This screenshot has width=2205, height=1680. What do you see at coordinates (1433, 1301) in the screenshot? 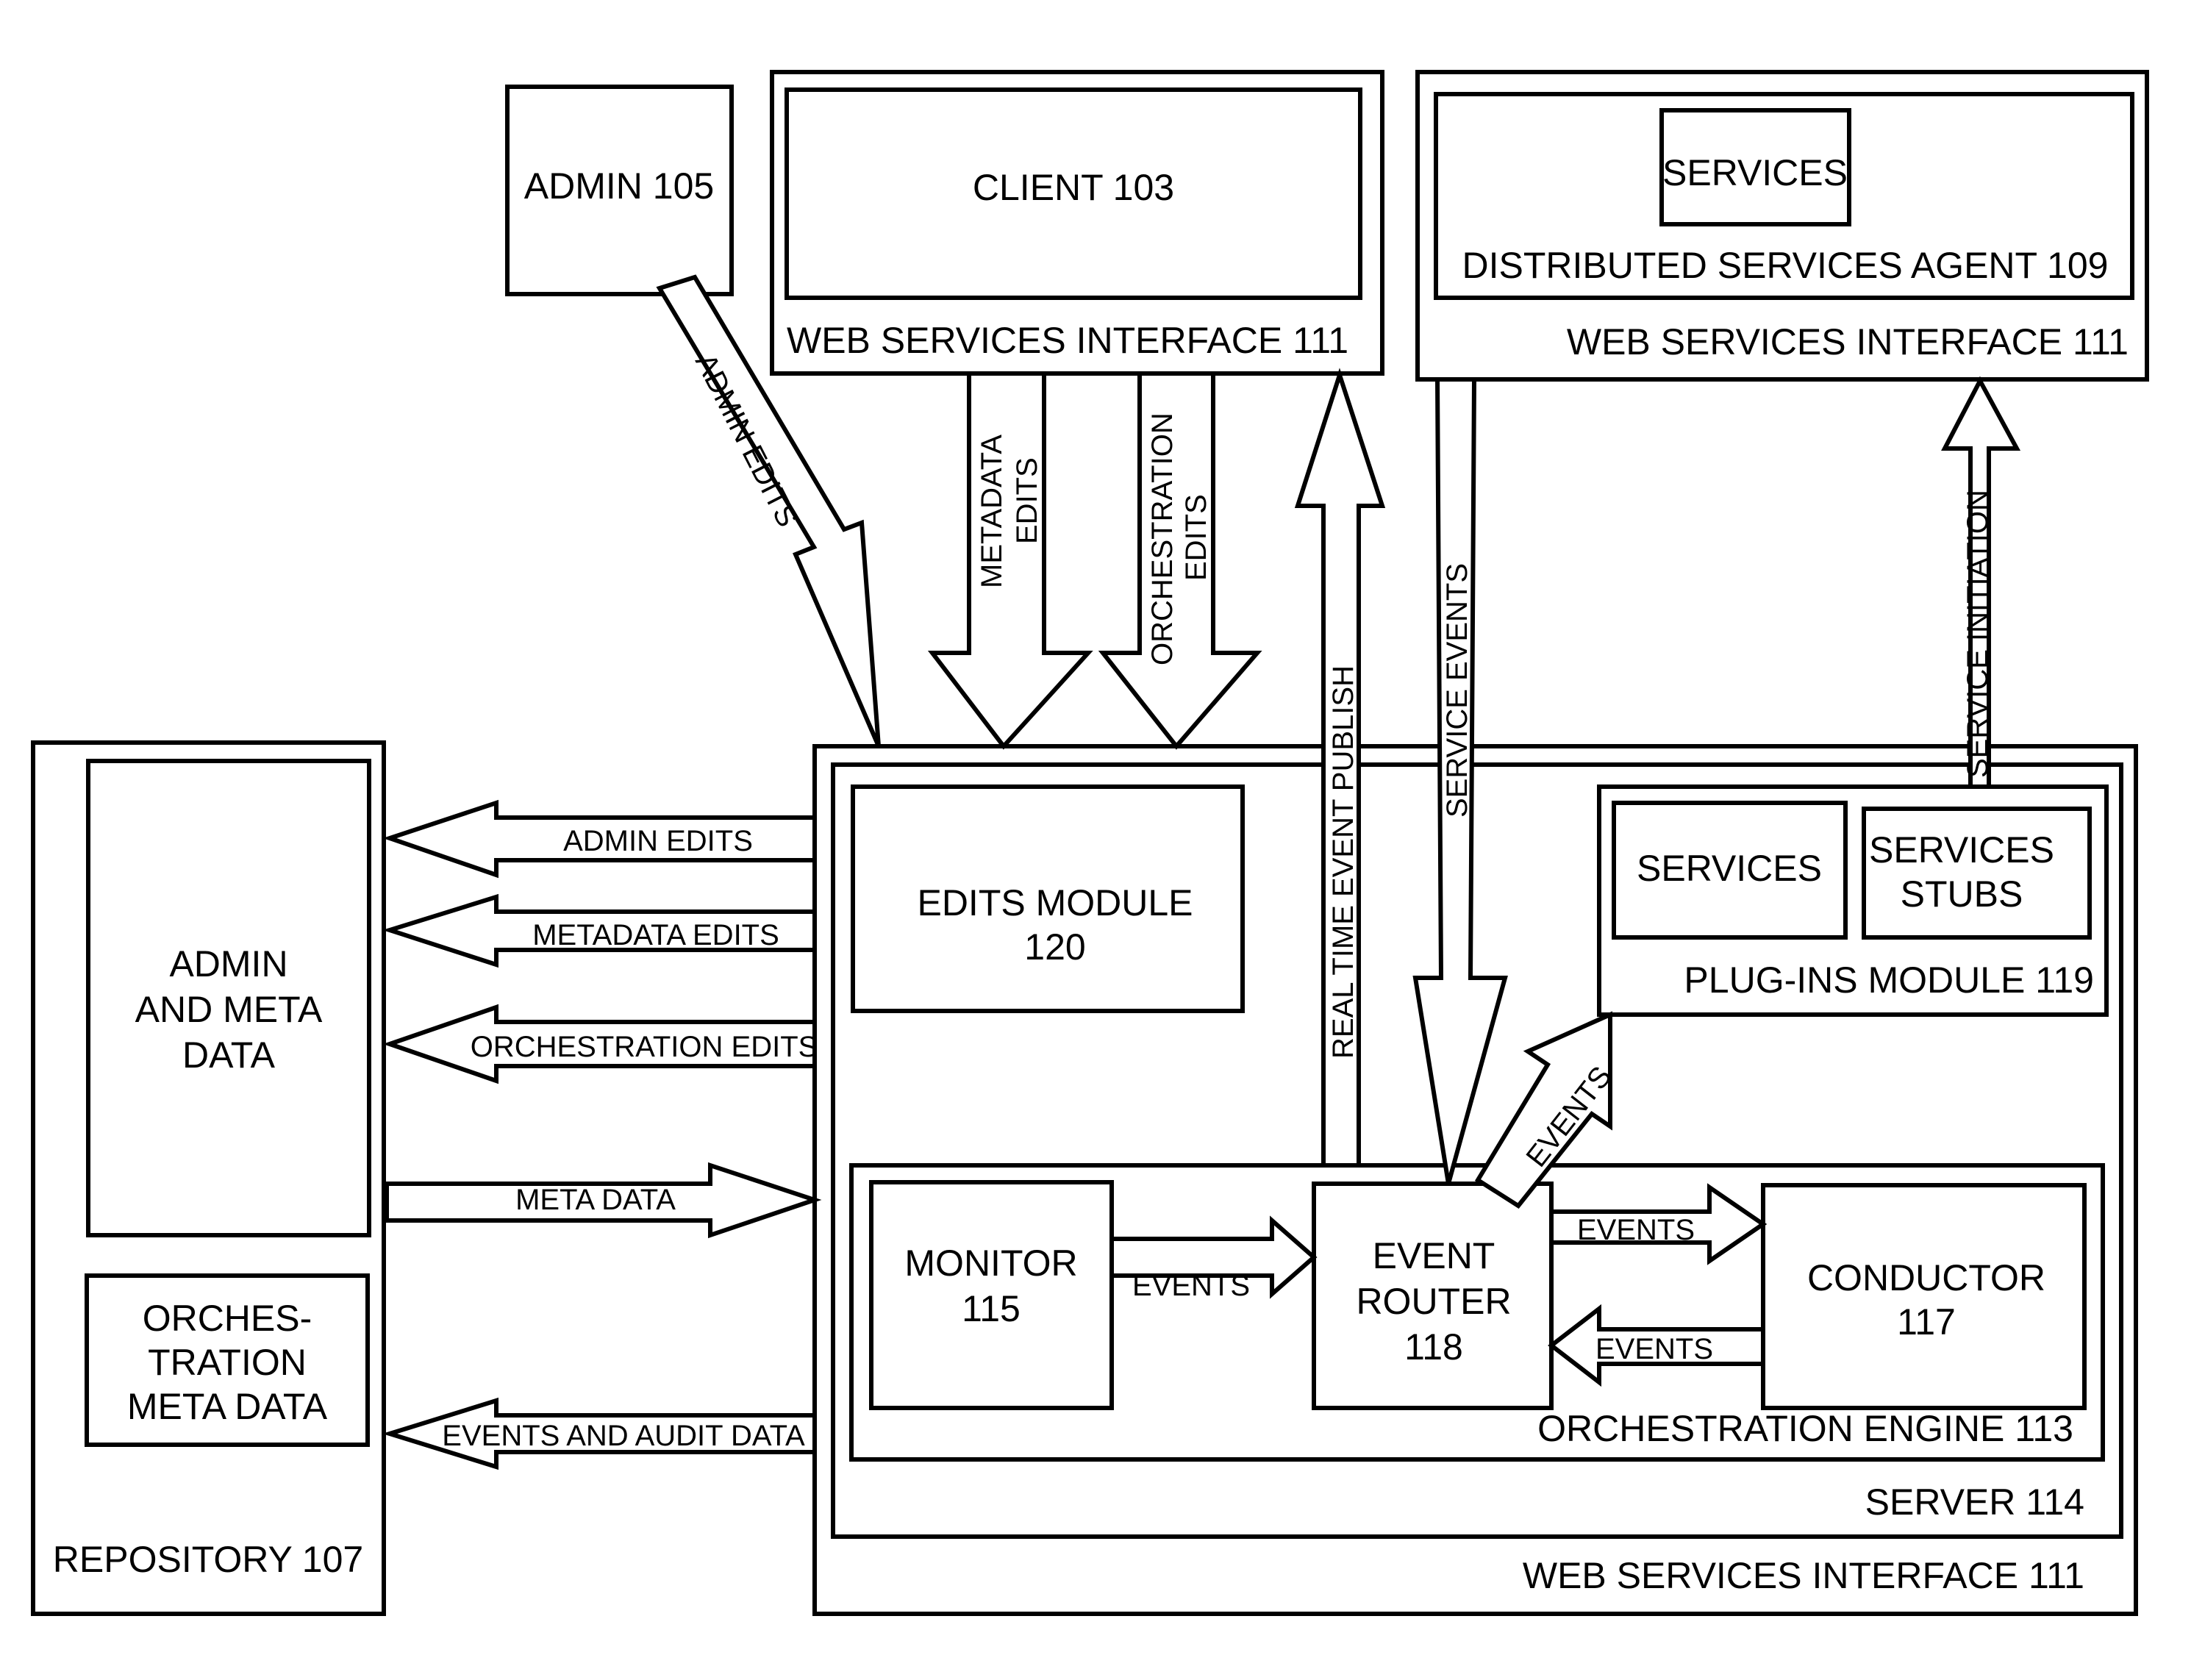
I see `router-line-2: ROUTER` at bounding box center [1433, 1301].